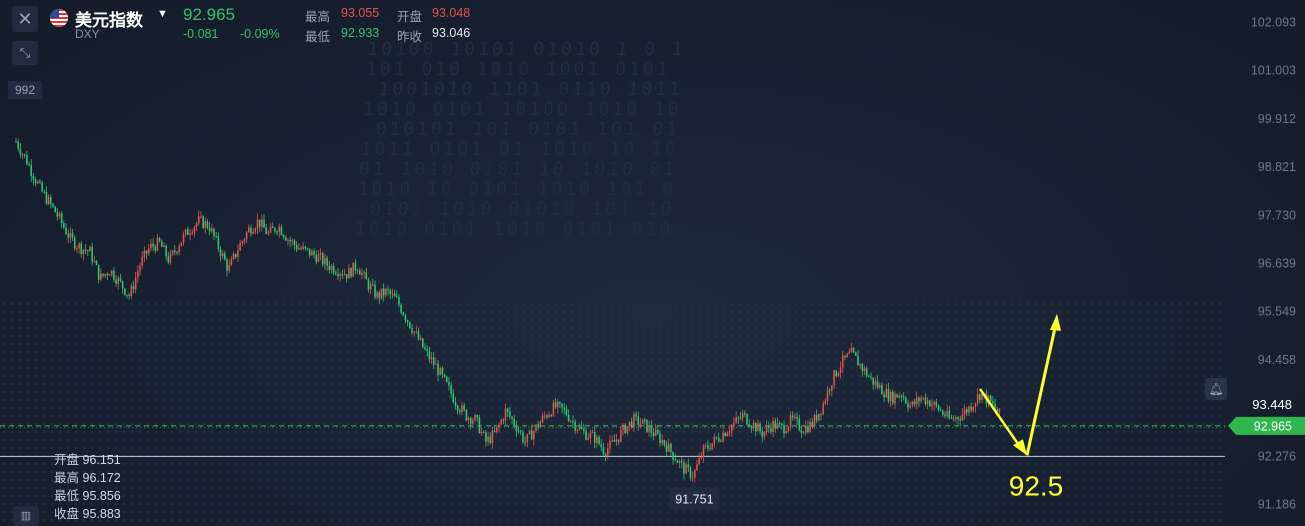 Image resolution: width=1305 pixels, height=526 pixels. Describe the element at coordinates (25, 19) in the screenshot. I see `close-icon: ✕` at that location.